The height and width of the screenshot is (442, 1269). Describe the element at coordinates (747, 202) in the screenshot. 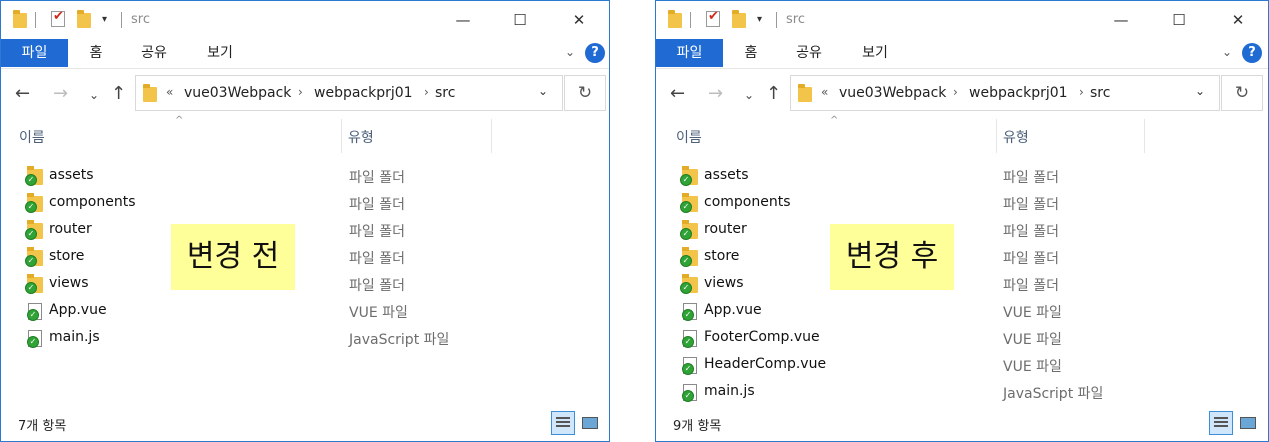

I see `file-name: components` at that location.